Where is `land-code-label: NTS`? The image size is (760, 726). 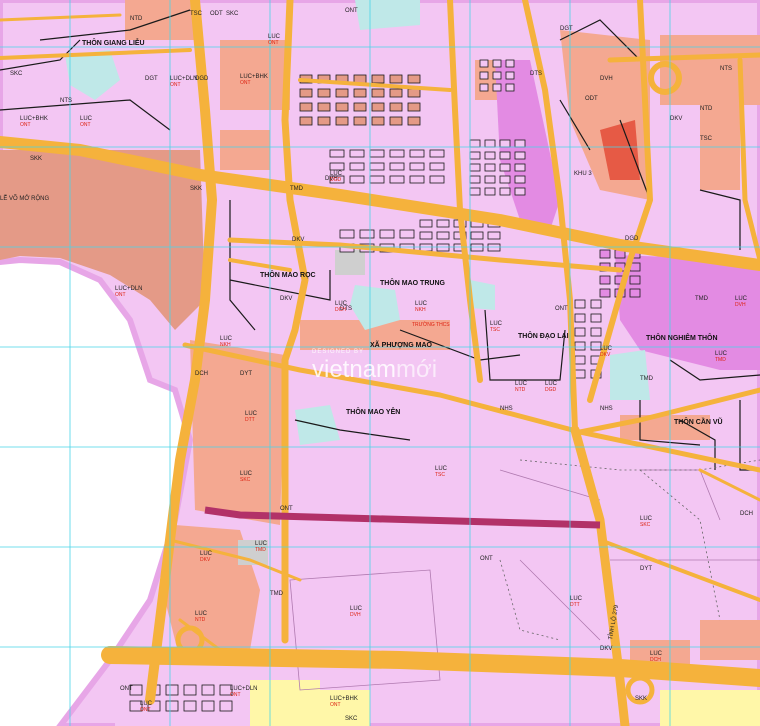 land-code-label: NTS is located at coordinates (726, 69).